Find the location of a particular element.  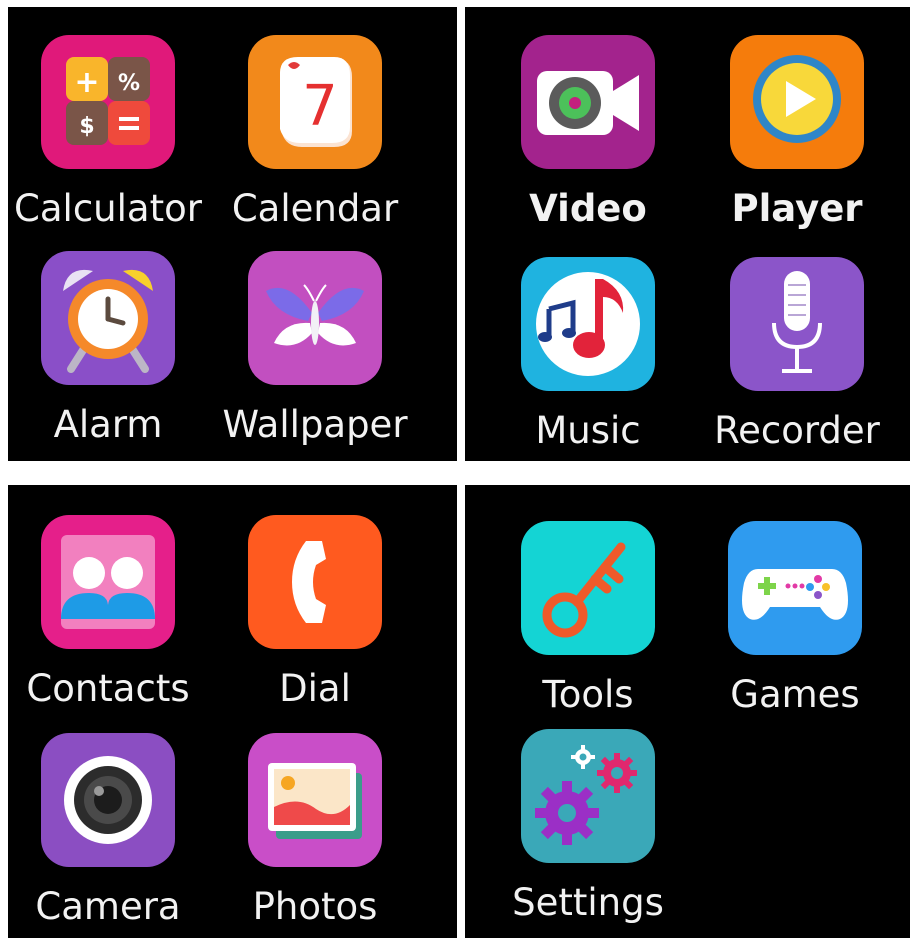

alarm-label: Alarm is located at coordinates (108, 424).